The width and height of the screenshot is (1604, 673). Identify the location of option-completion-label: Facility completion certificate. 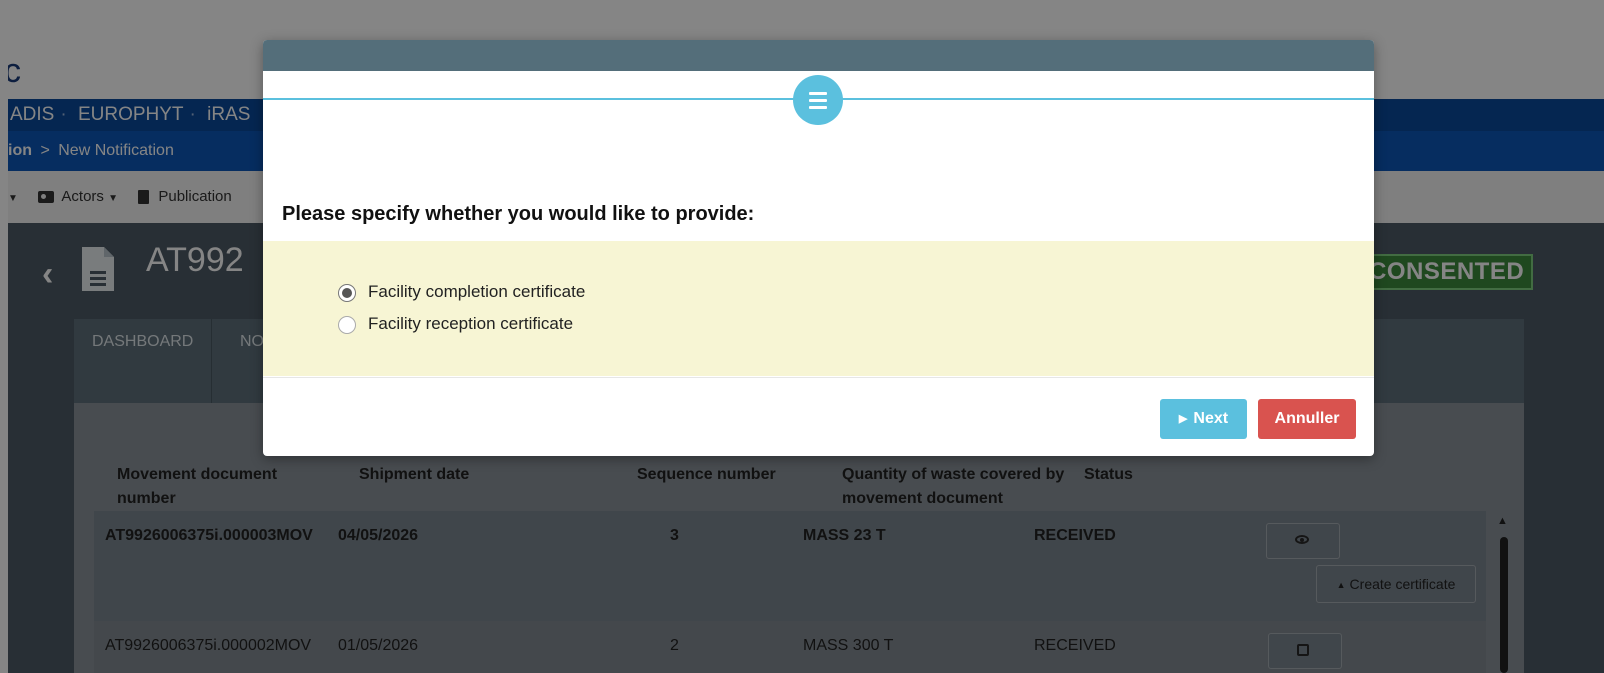
(477, 291).